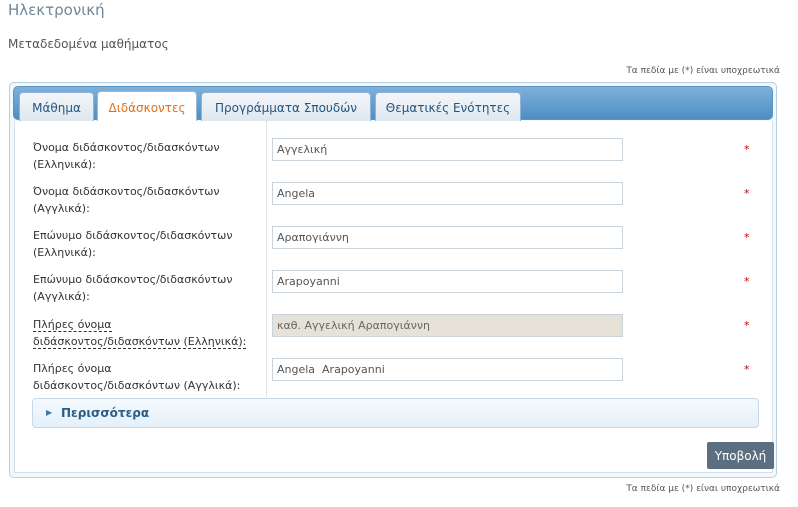  Describe the element at coordinates (447, 369) in the screenshot. I see `full-name-english-input` at that location.